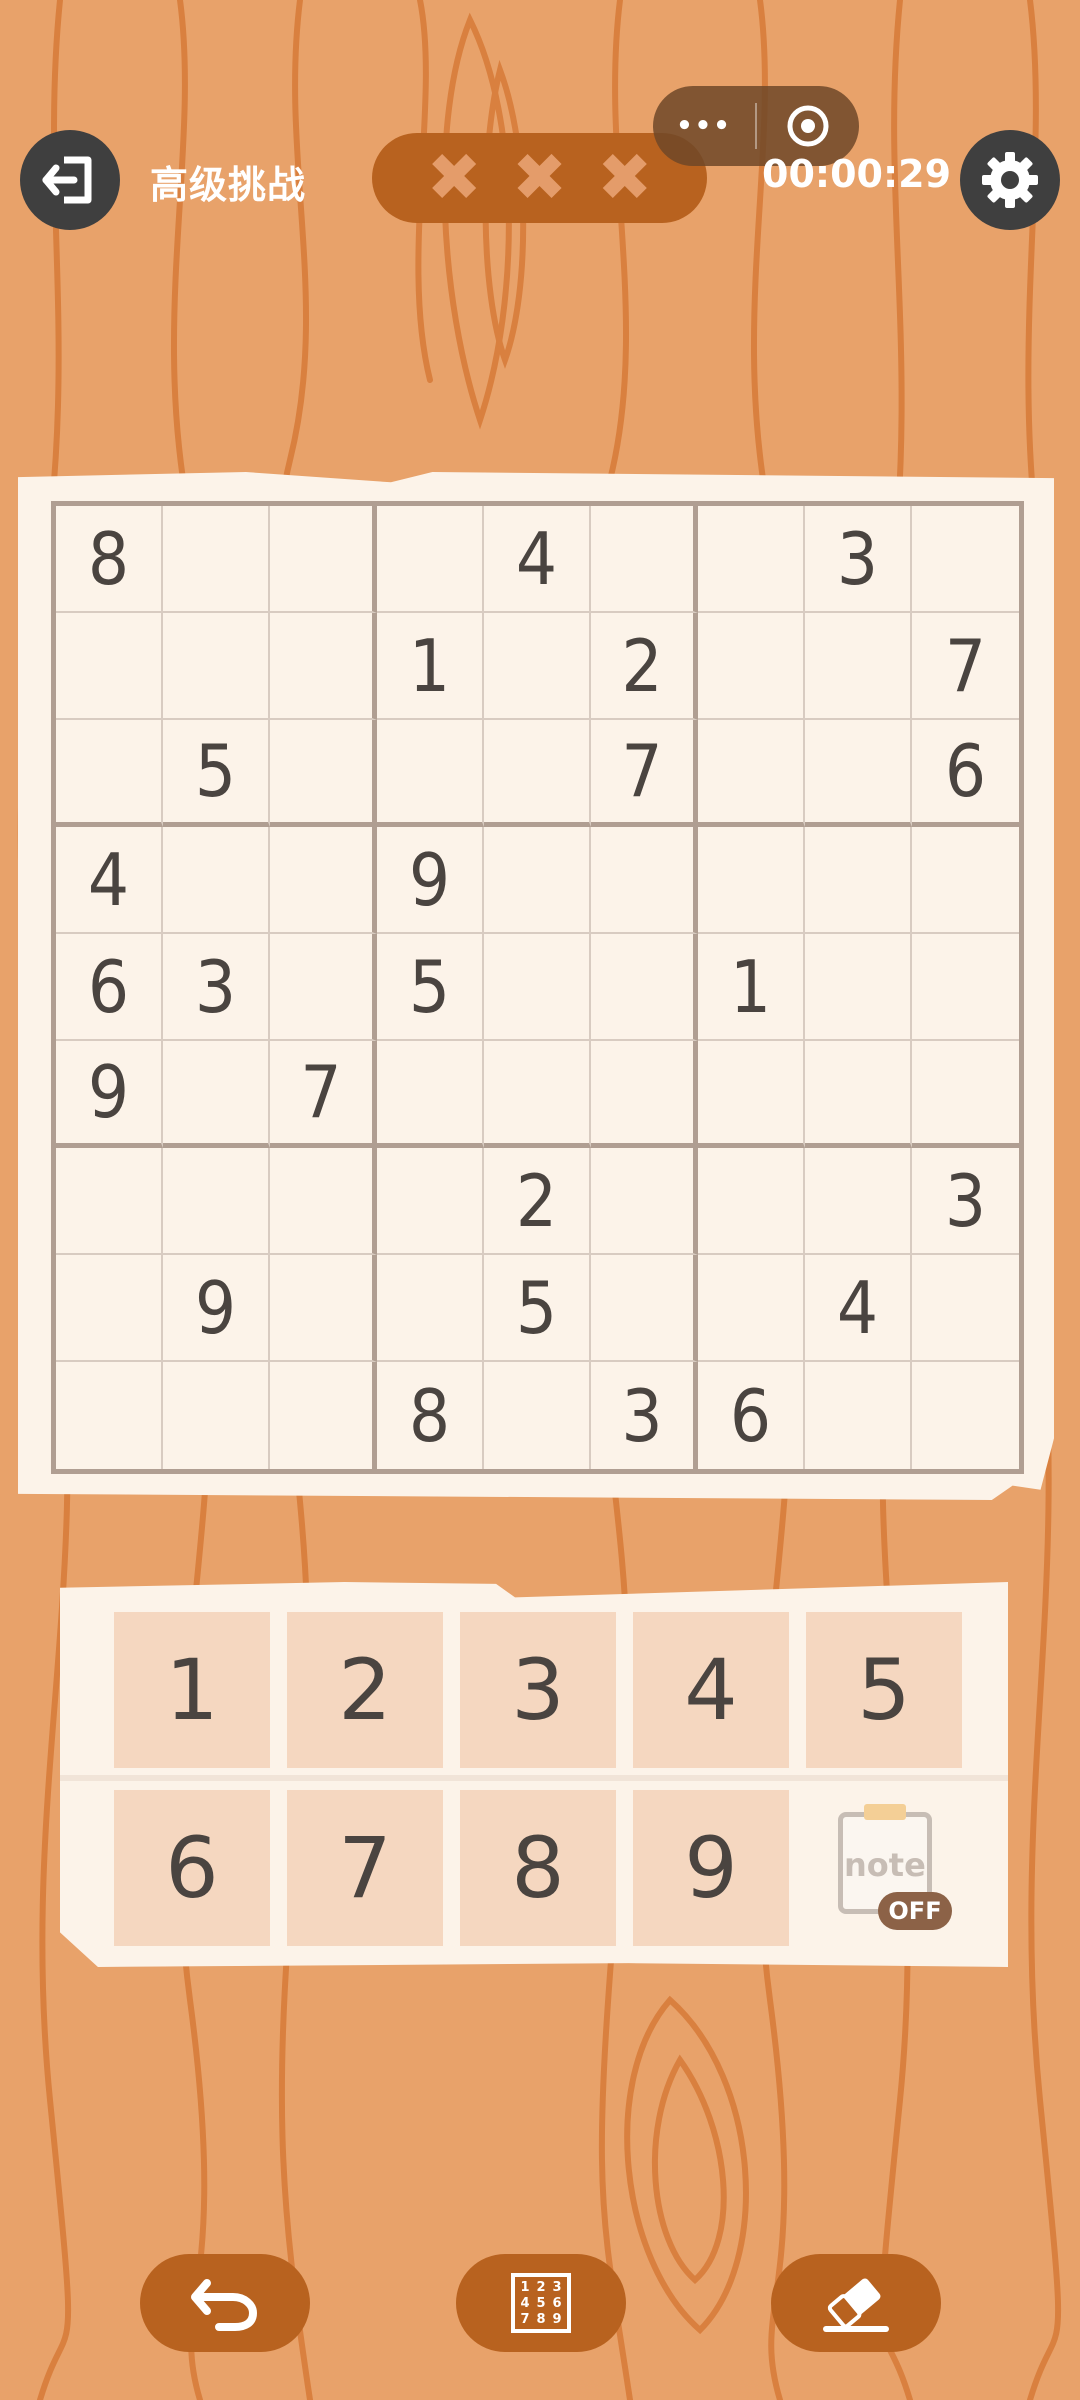 Image resolution: width=1080 pixels, height=2400 pixels. What do you see at coordinates (109, 559) in the screenshot?
I see `board-cell-r1c1: 8` at bounding box center [109, 559].